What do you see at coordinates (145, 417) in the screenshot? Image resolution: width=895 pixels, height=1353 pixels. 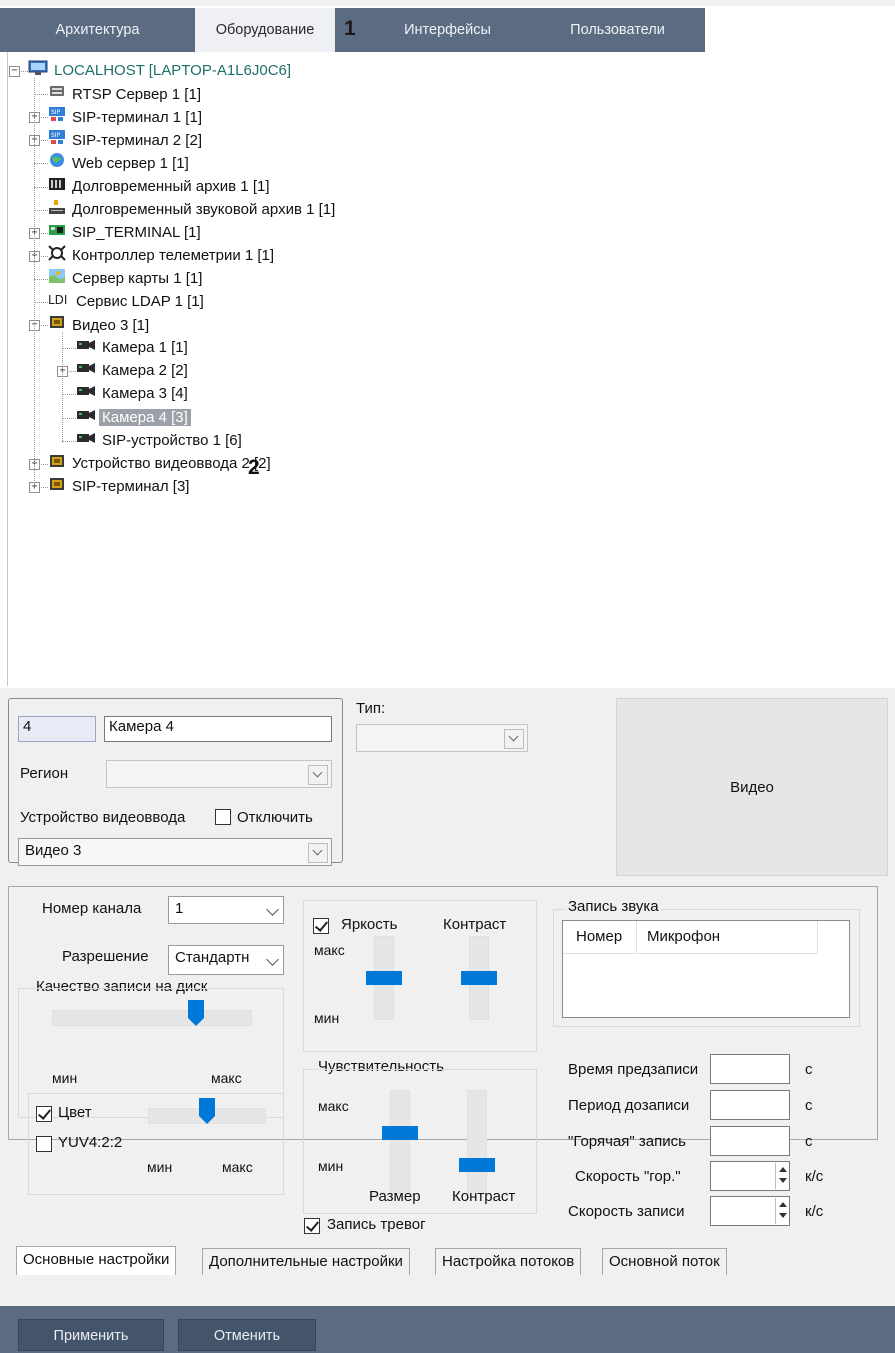 I see `tree-node-label: Камера 4 [3]` at bounding box center [145, 417].